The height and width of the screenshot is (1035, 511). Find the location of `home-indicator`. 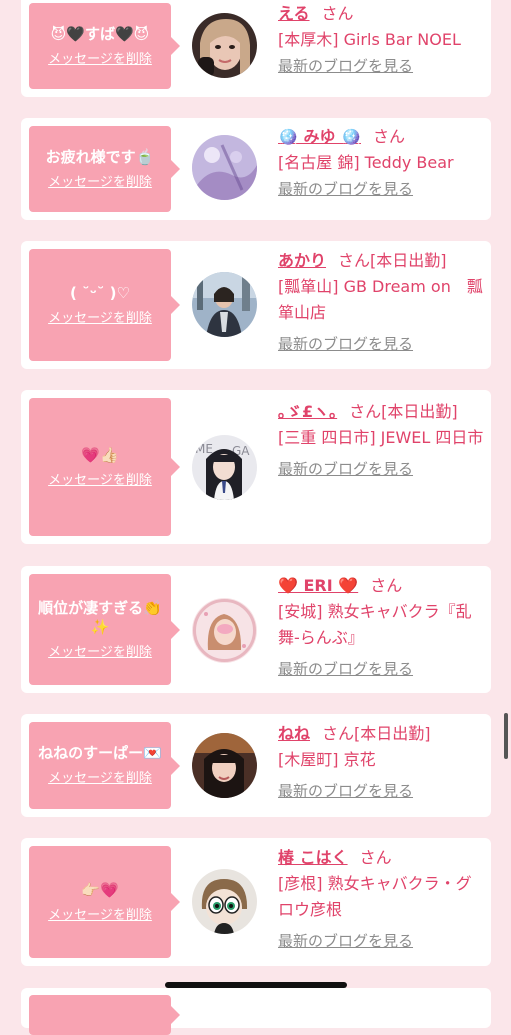

home-indicator is located at coordinates (256, 985).